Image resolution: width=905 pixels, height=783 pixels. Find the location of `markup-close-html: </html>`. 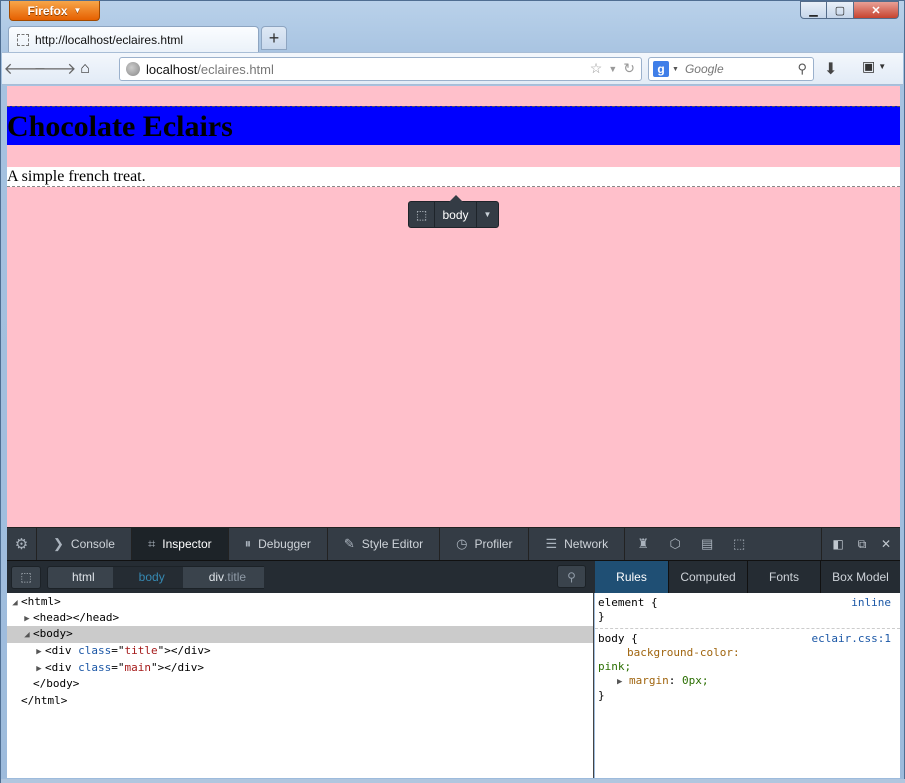

markup-close-html: </html> is located at coordinates (300, 701).